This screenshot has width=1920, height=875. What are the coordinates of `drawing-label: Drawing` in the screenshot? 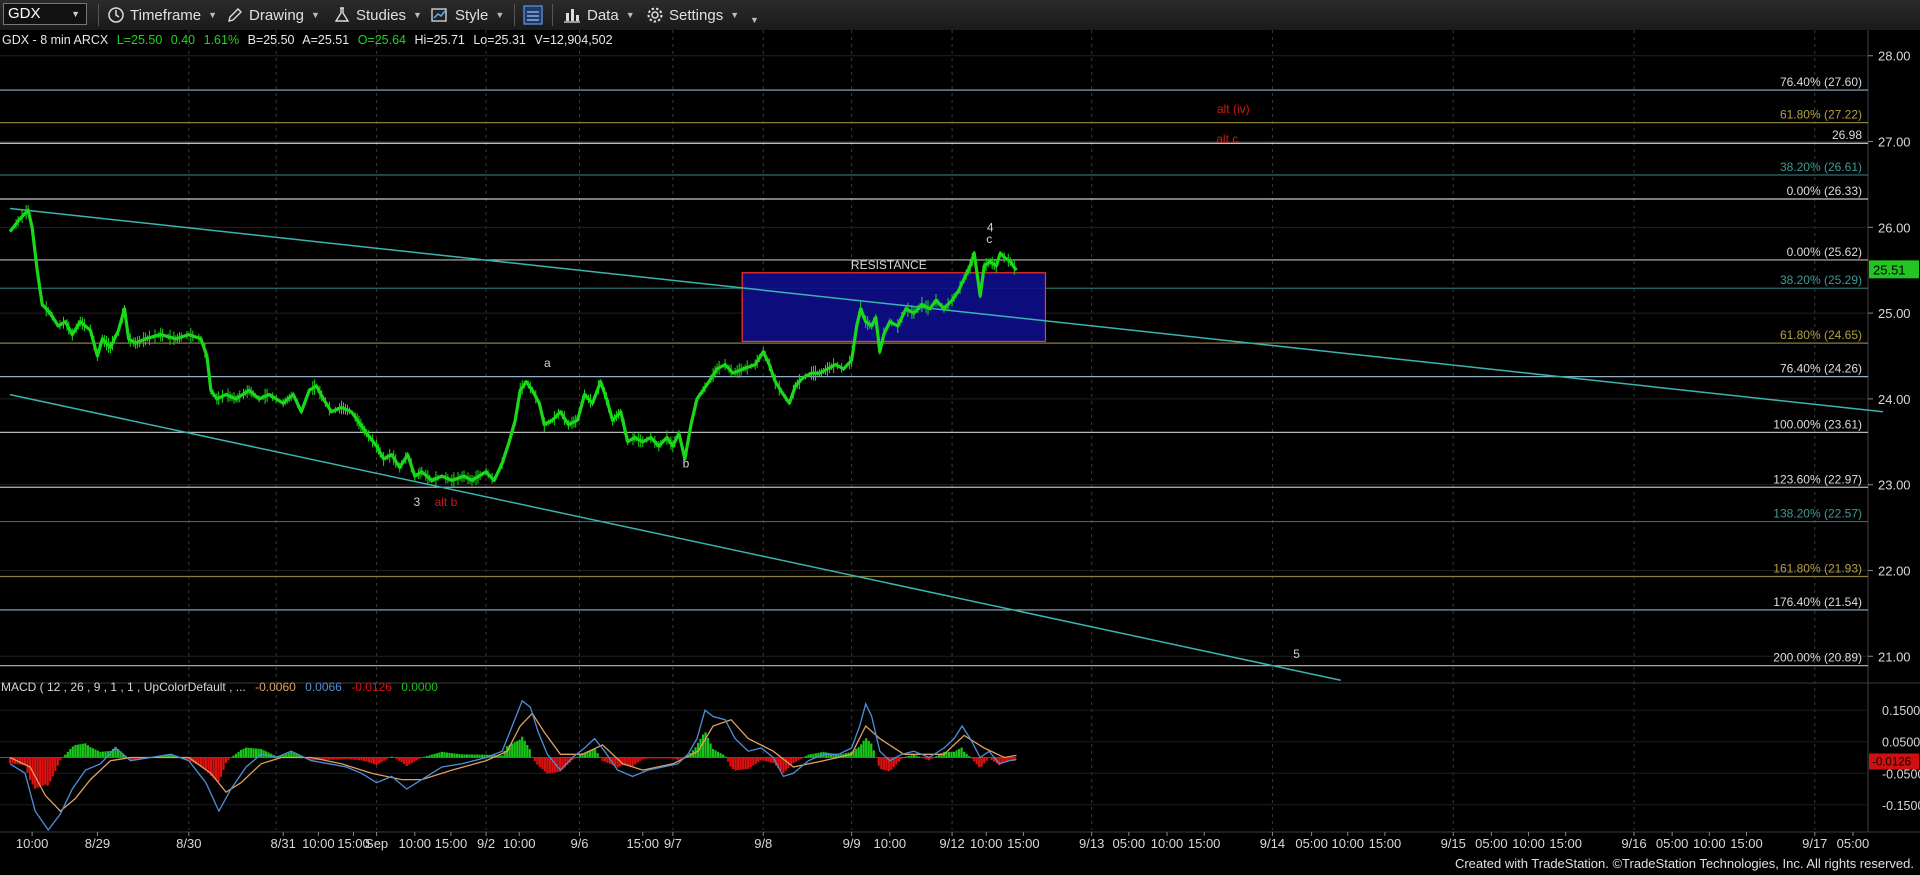 It's located at (277, 15).